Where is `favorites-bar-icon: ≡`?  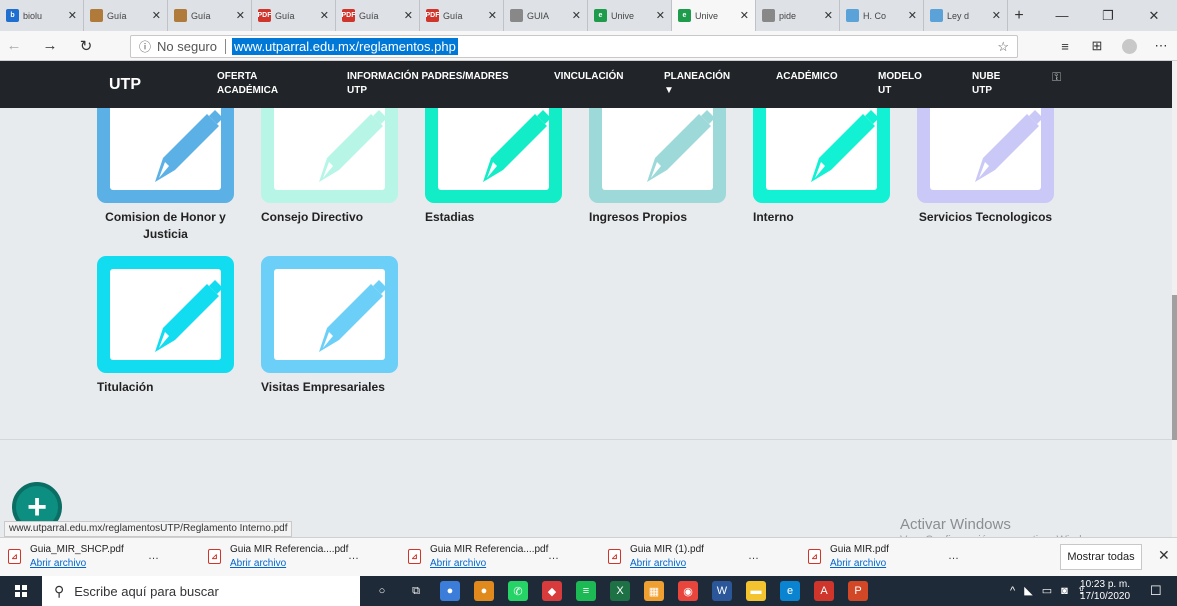
favorites-bar-icon: ≡ is located at coordinates (1065, 46).